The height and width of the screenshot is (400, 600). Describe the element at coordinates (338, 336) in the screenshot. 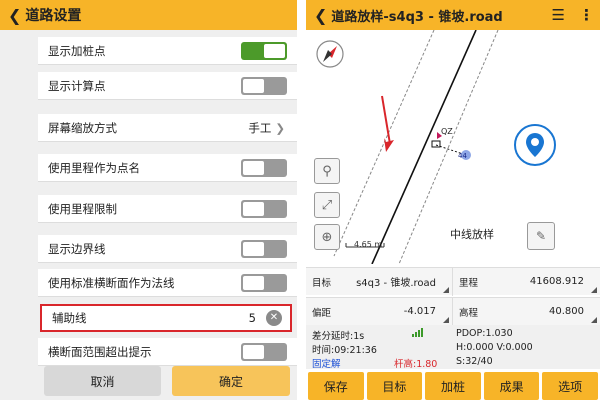

I see `diff-delay-text: 差分延时:1s` at that location.